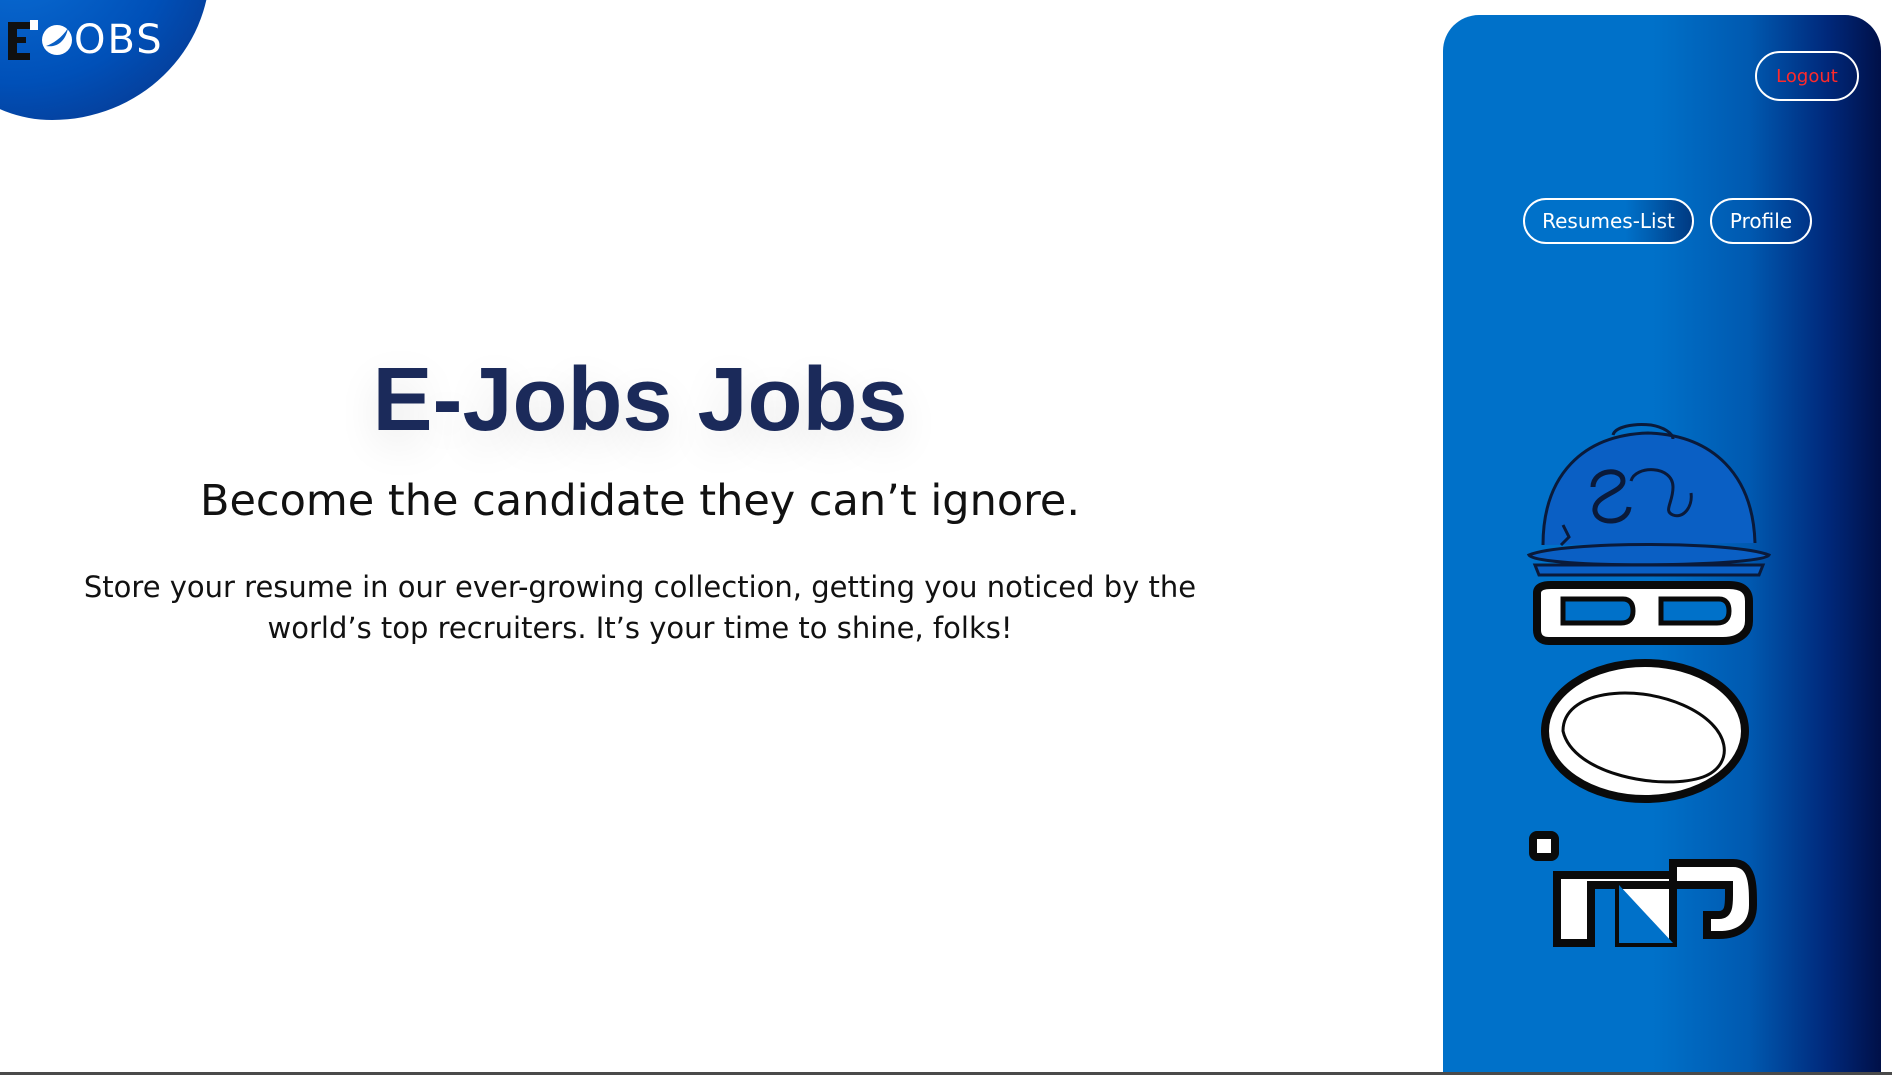 Image resolution: width=1892 pixels, height=1075 pixels. What do you see at coordinates (640, 501) in the screenshot?
I see `hero-subtitle: Become the candidate they can’t ignore.` at bounding box center [640, 501].